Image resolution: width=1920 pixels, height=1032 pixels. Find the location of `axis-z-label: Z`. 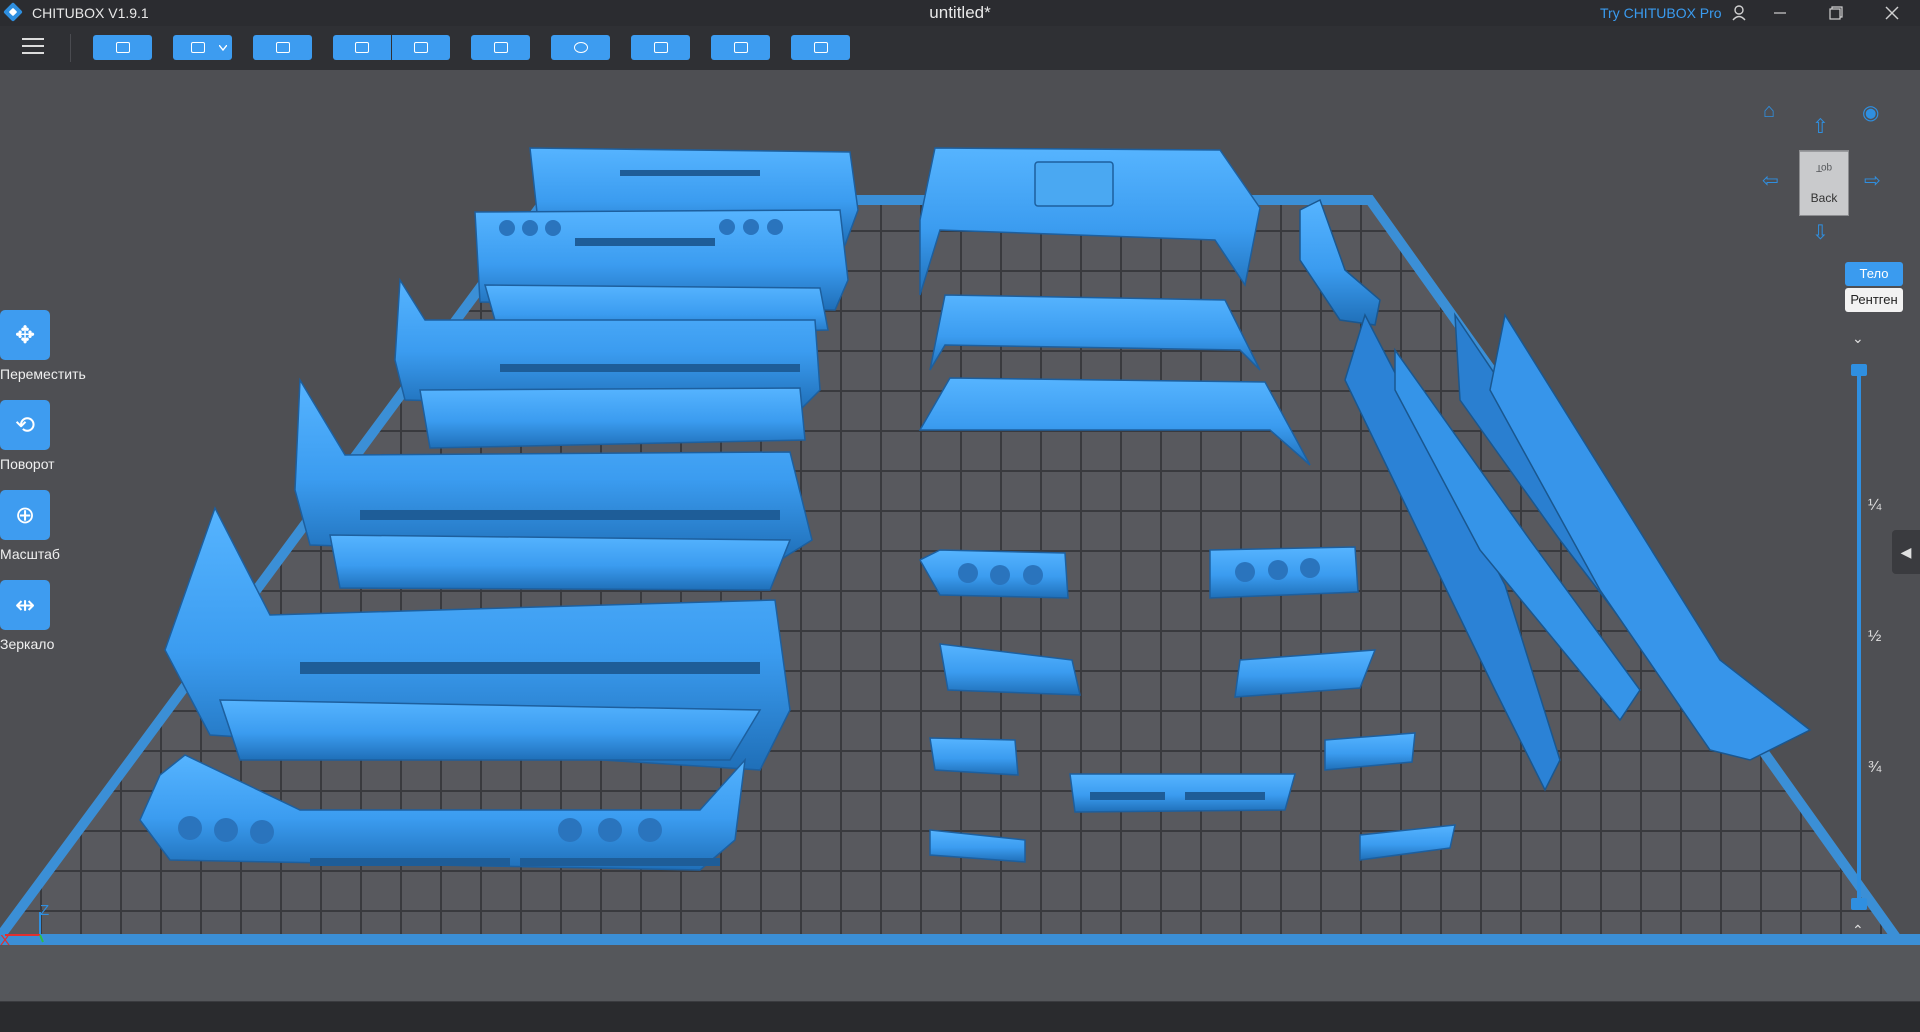

axis-z-label: Z is located at coordinates (45, 910).